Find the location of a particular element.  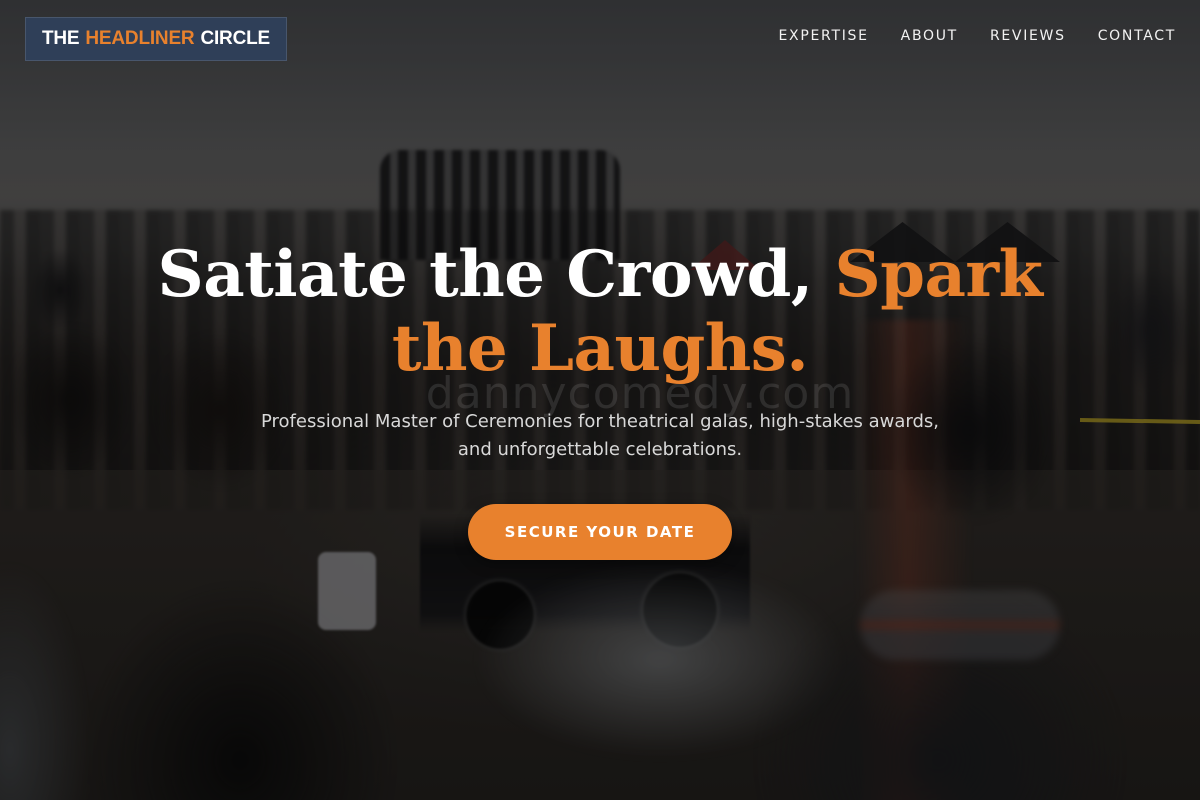

logo-word-the: THE is located at coordinates (61, 38).